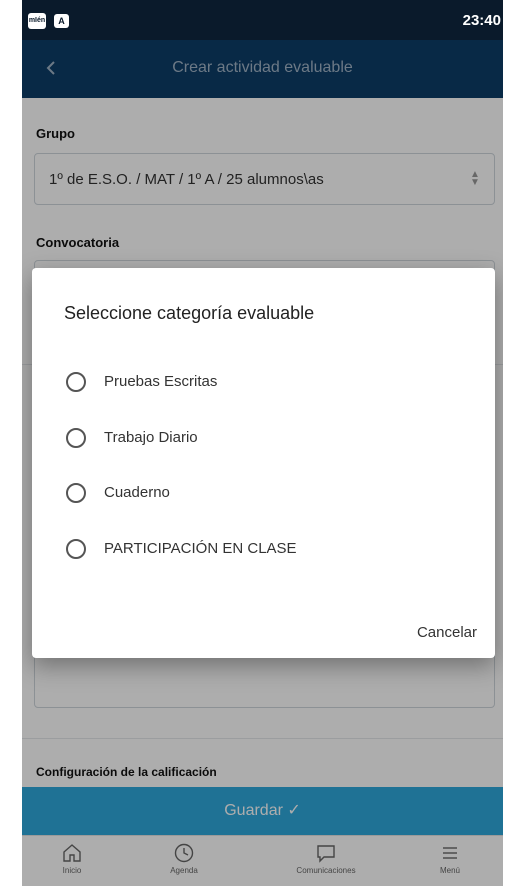  Describe the element at coordinates (266, 438) in the screenshot. I see `option-trabajo-diario: Trabajo Diario` at that location.